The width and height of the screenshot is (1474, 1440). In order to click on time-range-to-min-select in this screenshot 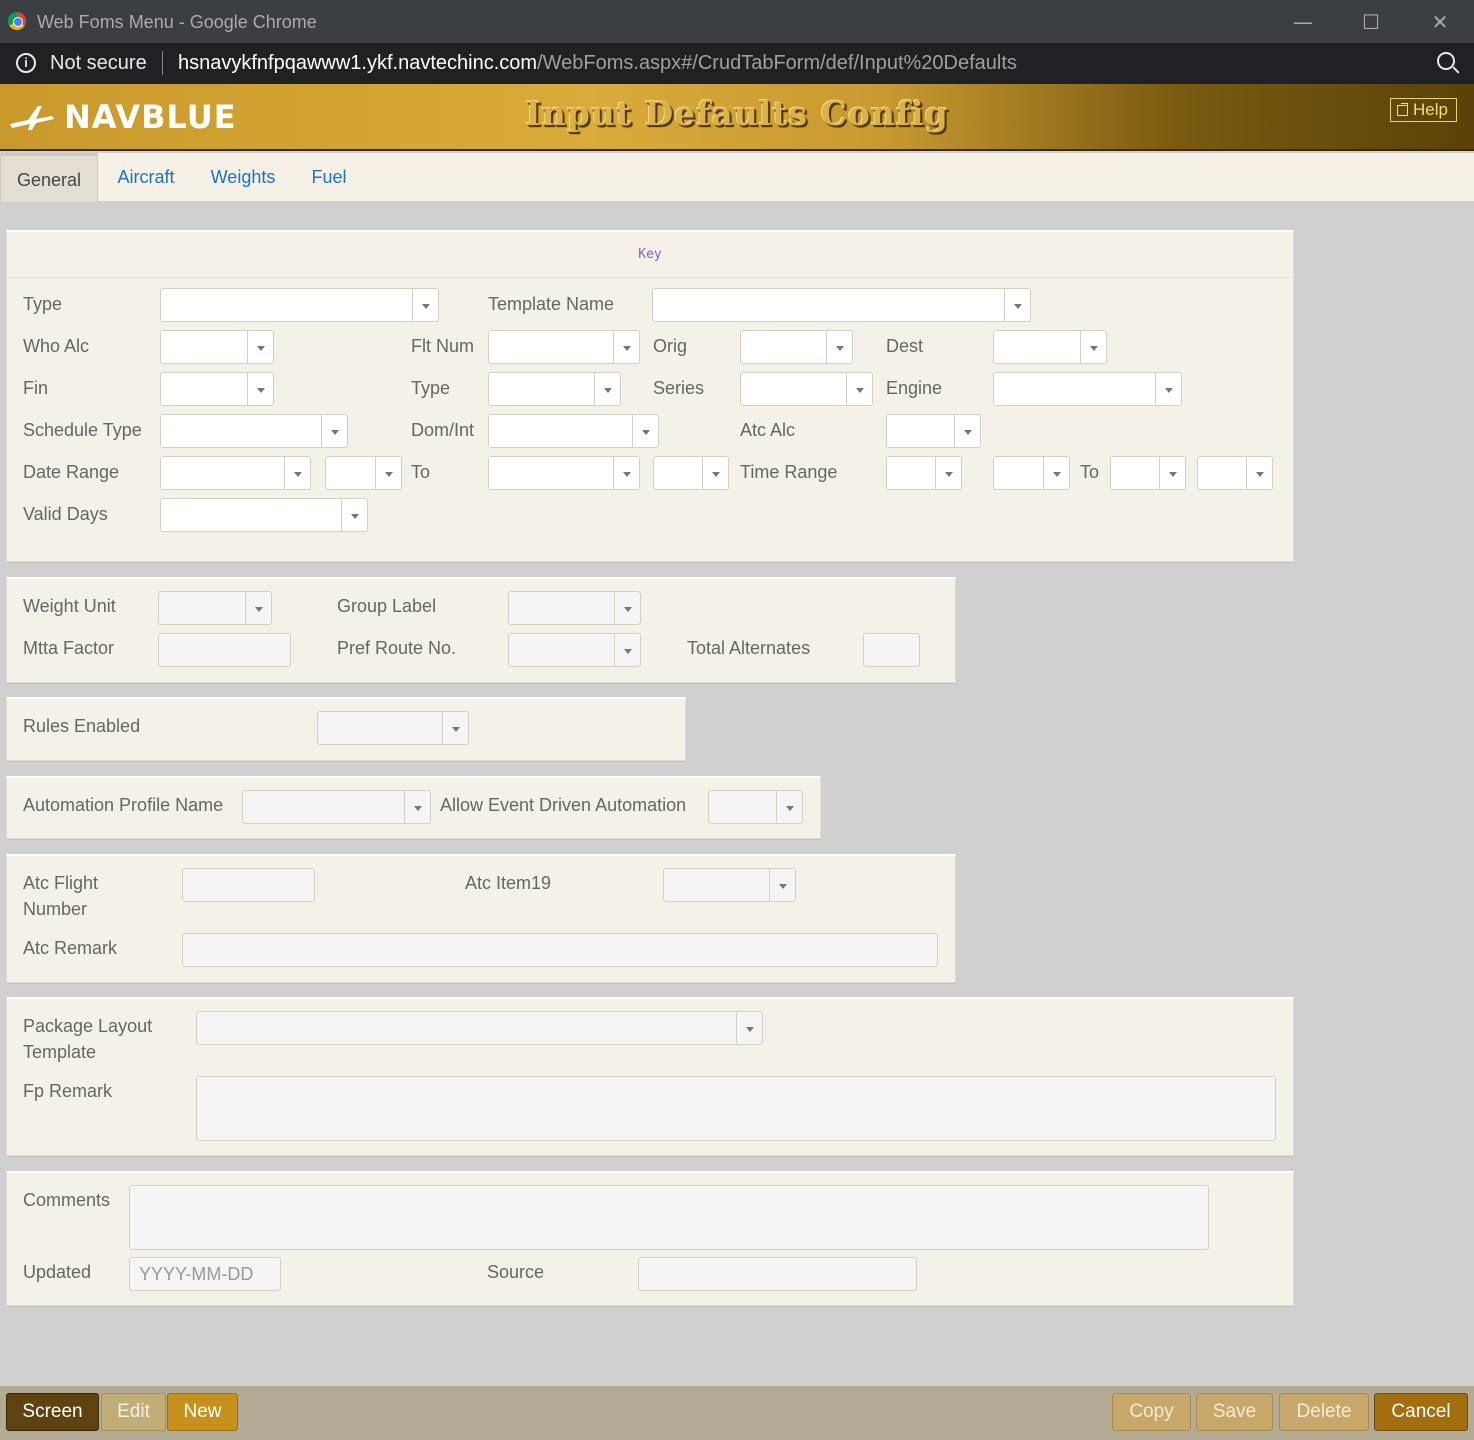, I will do `click(1235, 473)`.